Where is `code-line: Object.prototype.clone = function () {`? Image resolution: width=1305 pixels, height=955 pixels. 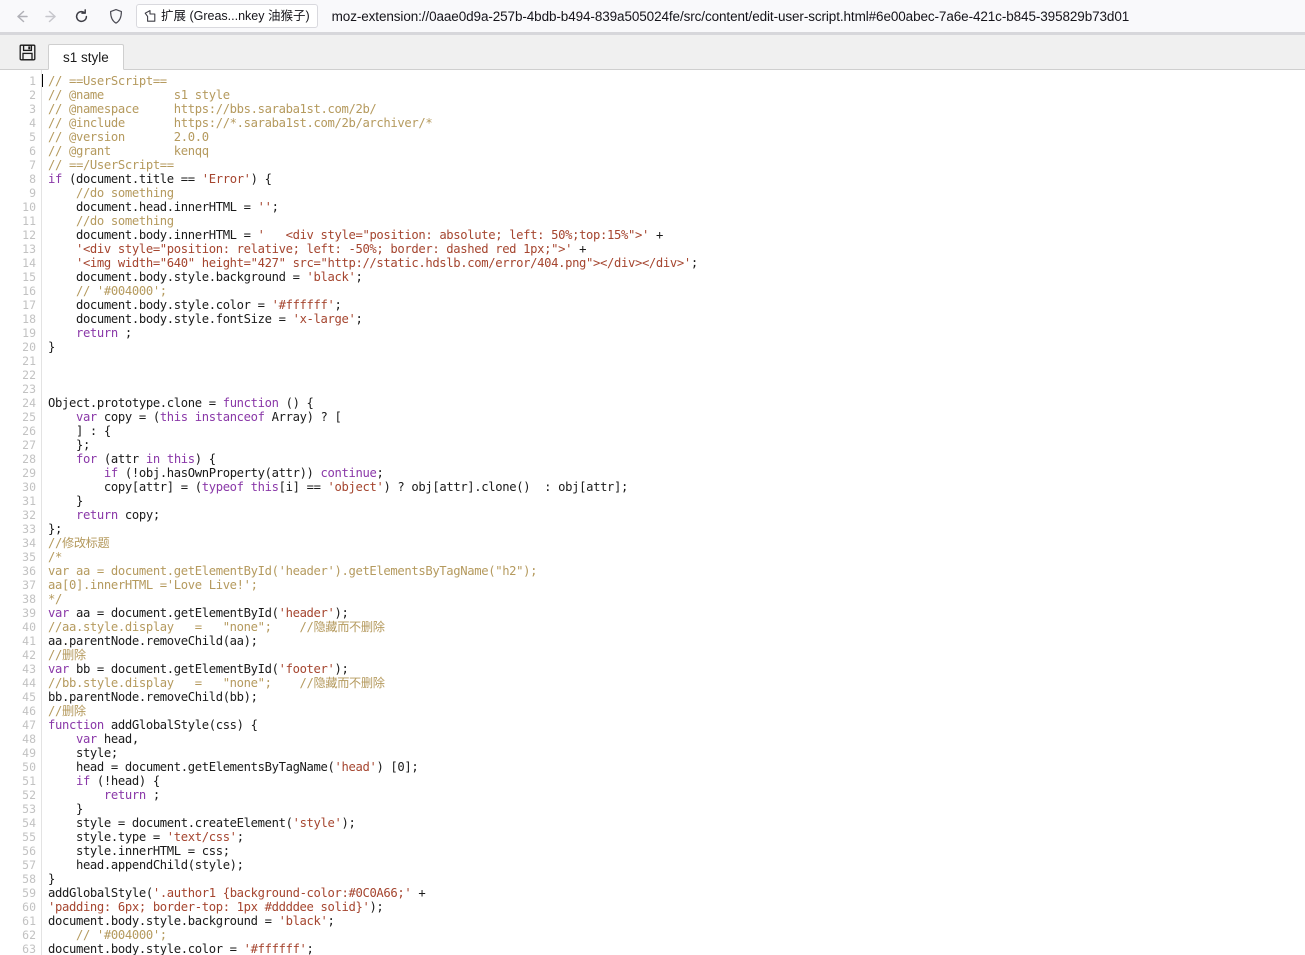 code-line: Object.prototype.clone = function () { is located at coordinates (676, 403).